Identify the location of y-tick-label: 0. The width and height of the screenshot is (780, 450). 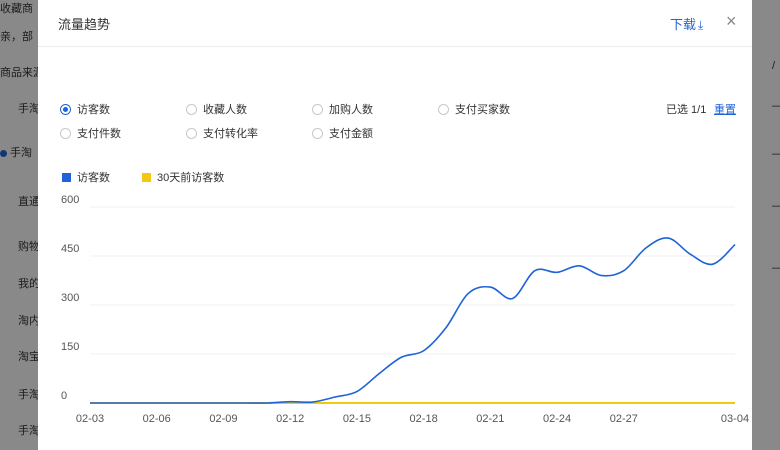
(64, 396).